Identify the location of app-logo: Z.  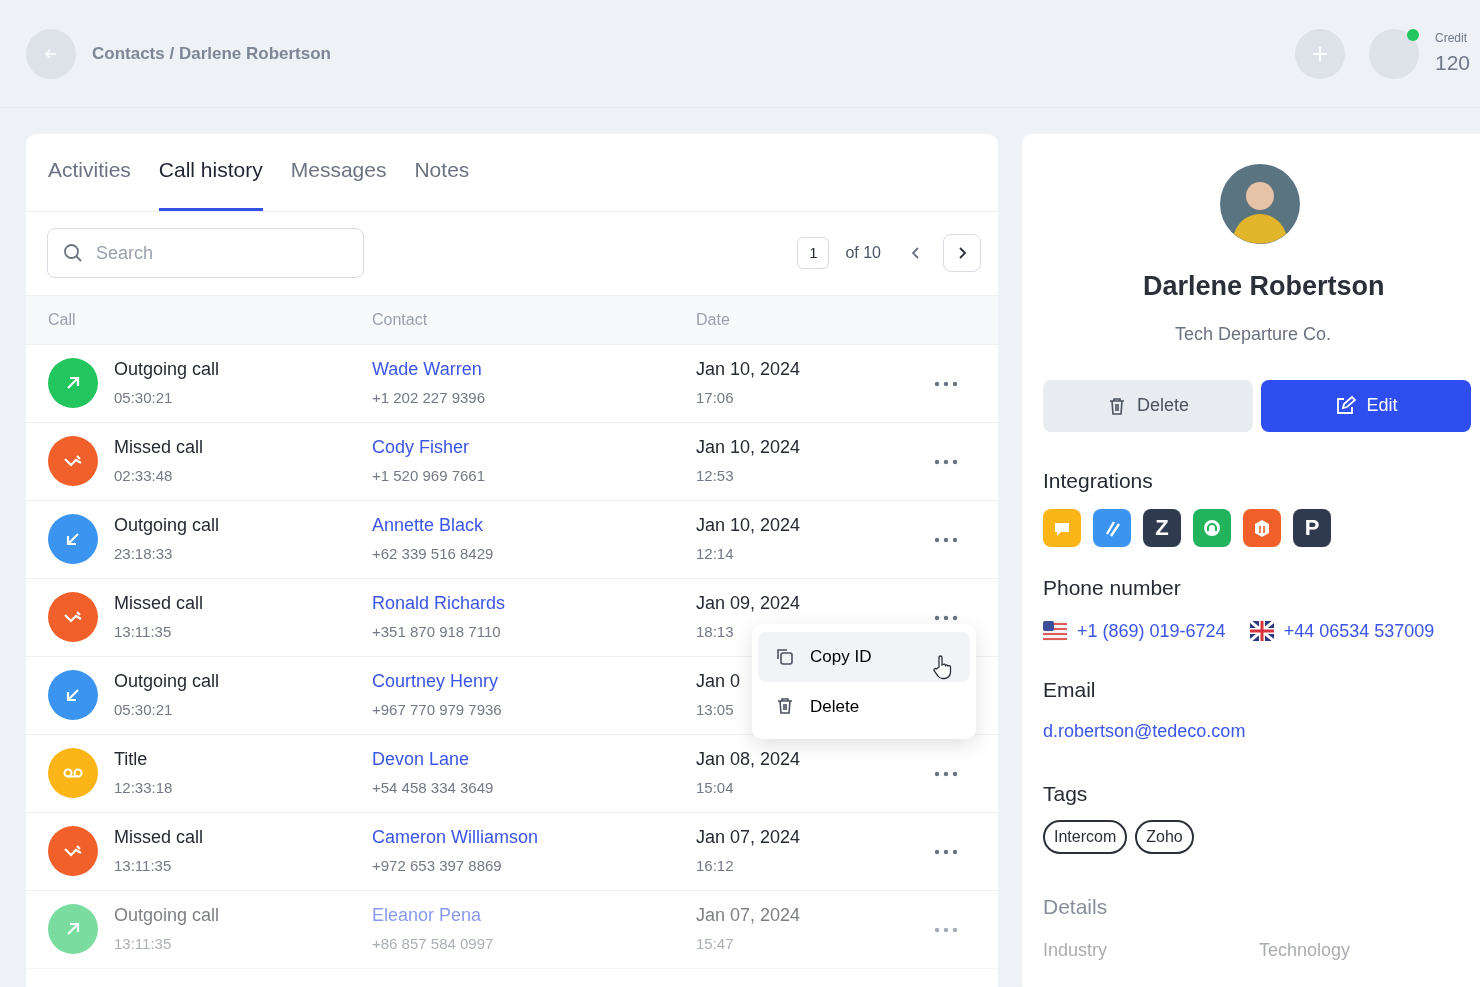
(1162, 527).